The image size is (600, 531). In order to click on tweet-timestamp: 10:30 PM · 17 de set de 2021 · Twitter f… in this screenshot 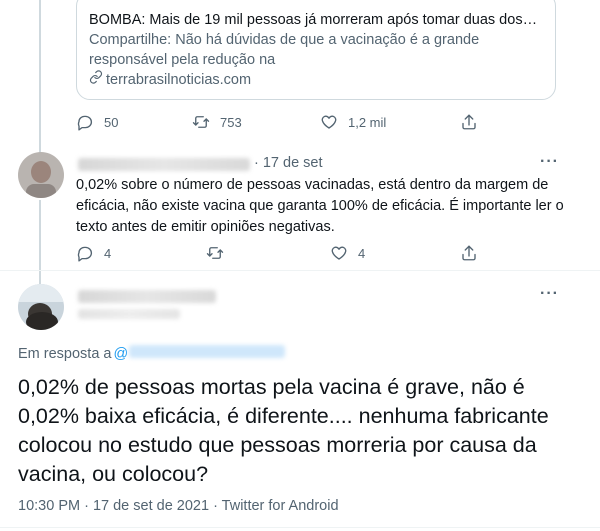, I will do `click(178, 506)`.